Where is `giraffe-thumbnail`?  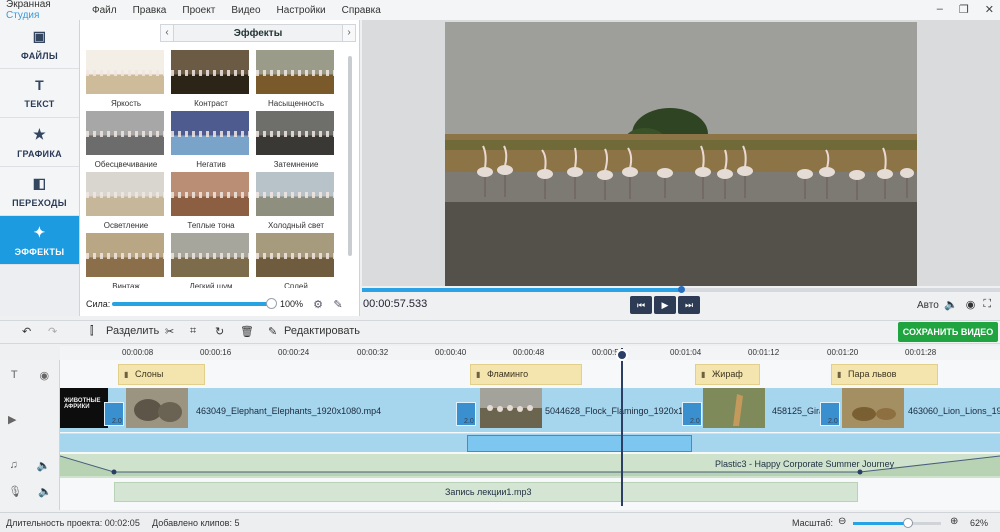
giraffe-thumbnail is located at coordinates (734, 408).